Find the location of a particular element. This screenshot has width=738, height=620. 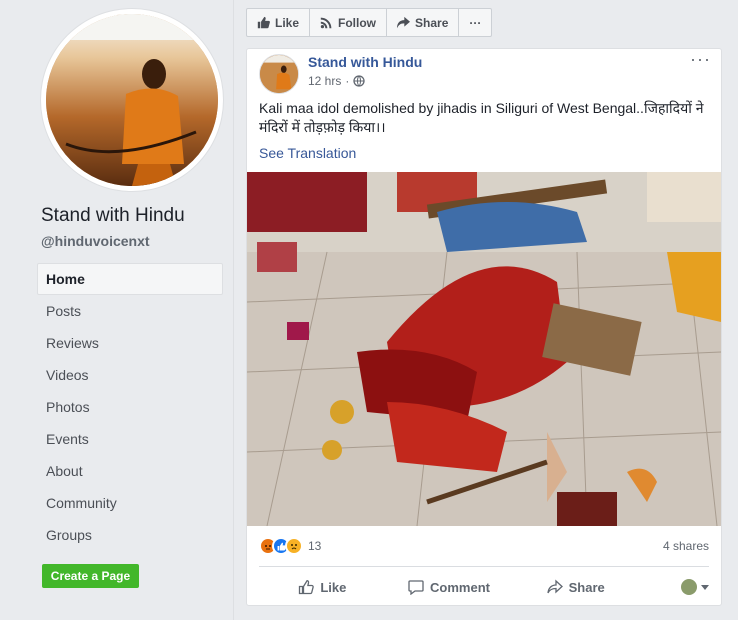

like-page-button: Like is located at coordinates (279, 22).